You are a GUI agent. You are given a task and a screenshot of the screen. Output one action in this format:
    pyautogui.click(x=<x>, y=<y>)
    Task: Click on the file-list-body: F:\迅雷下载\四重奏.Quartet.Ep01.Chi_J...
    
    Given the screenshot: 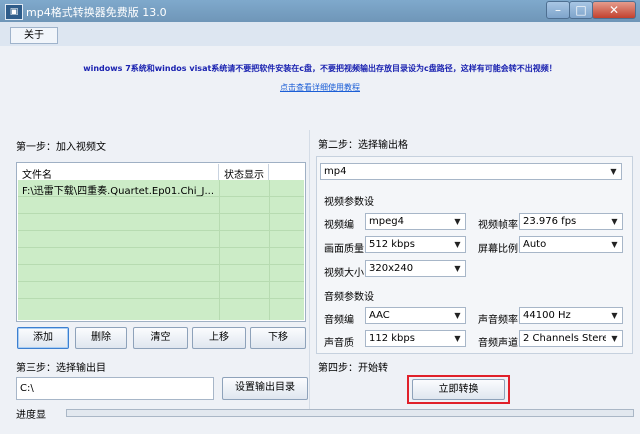 What is the action you would take?
    pyautogui.click(x=161, y=250)
    